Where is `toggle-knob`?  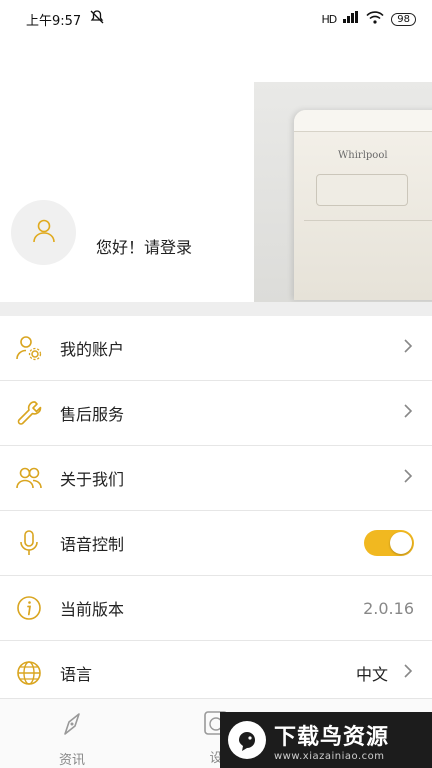
toggle-knob is located at coordinates (401, 543).